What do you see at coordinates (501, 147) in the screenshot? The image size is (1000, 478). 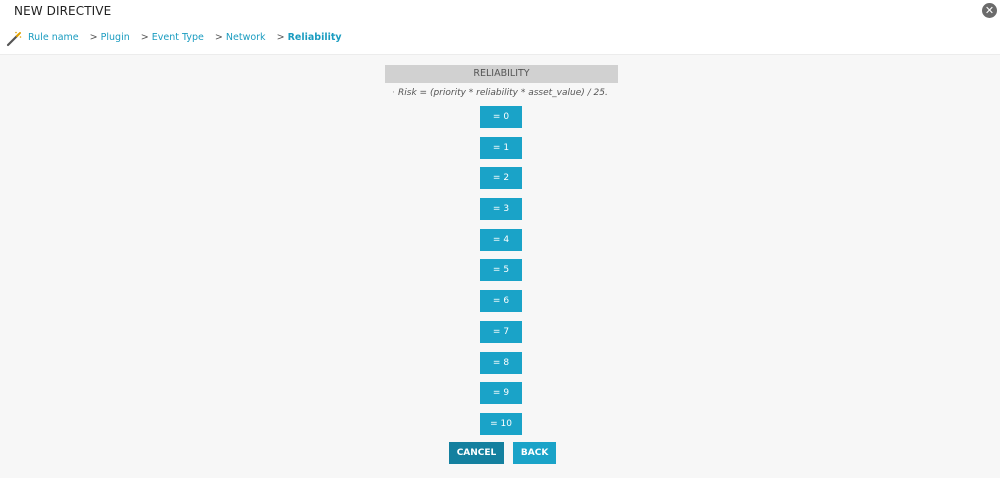 I see `reliability-option-1: = 1` at bounding box center [501, 147].